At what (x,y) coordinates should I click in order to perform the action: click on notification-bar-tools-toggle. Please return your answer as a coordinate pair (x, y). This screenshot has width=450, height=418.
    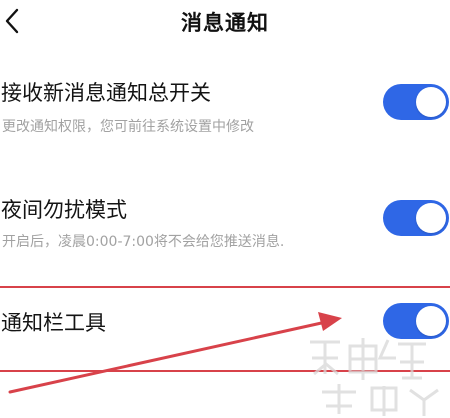
    Looking at the image, I should click on (416, 321).